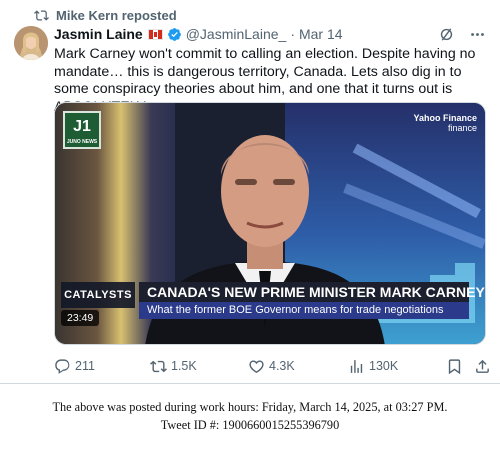 The width and height of the screenshot is (500, 452). What do you see at coordinates (174, 34) in the screenshot?
I see `verified-badge-icon` at bounding box center [174, 34].